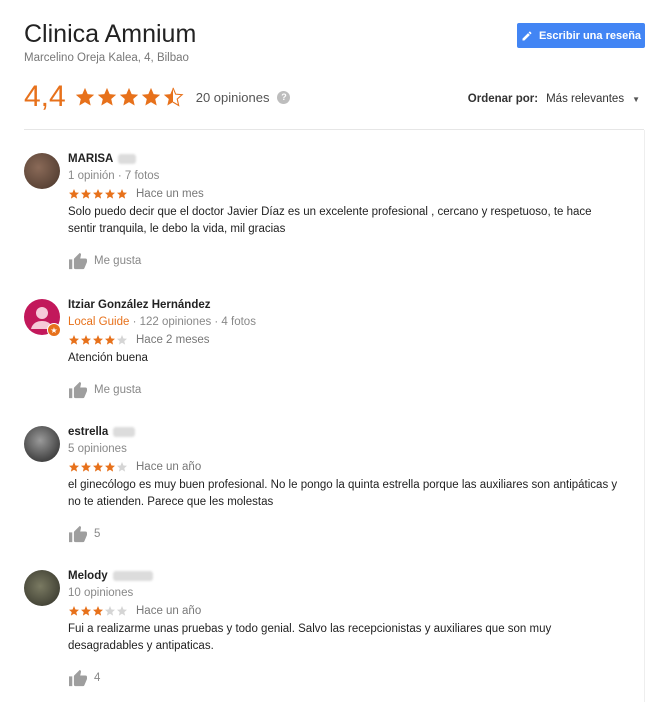 The image size is (670, 702). Describe the element at coordinates (348, 322) in the screenshot. I see `reviewer-meta: Local Guide · 122 opiniones · 4 fotos` at that location.